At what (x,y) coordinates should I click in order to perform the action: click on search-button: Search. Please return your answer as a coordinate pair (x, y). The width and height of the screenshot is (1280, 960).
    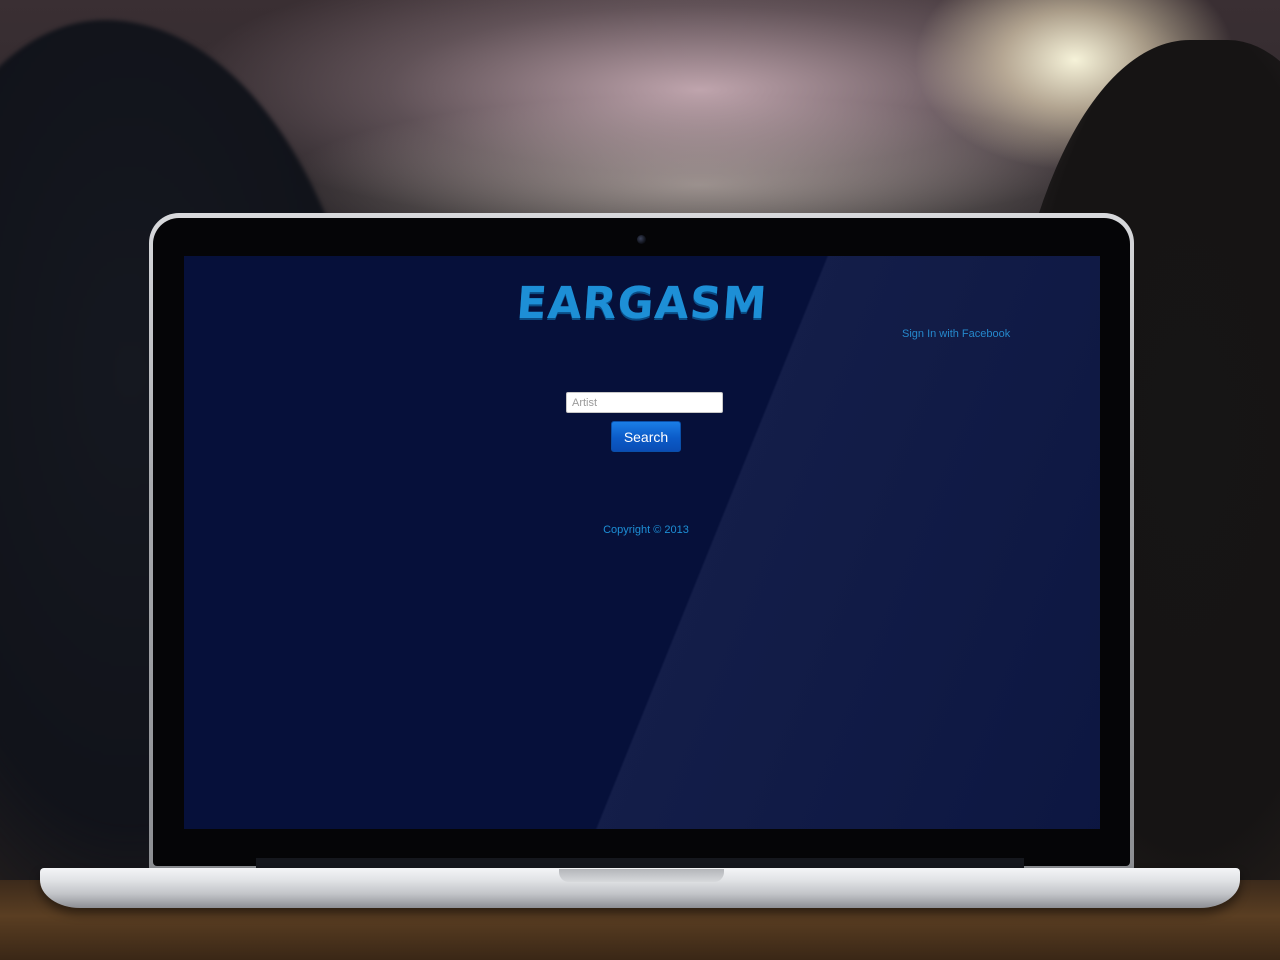
    Looking at the image, I should click on (646, 436).